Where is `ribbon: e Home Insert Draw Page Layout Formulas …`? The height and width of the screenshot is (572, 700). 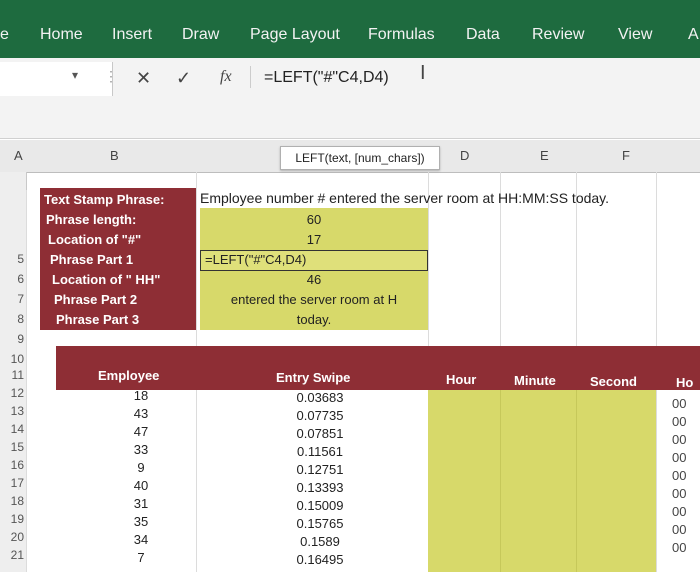
ribbon: e Home Insert Draw Page Layout Formulas … is located at coordinates (350, 29).